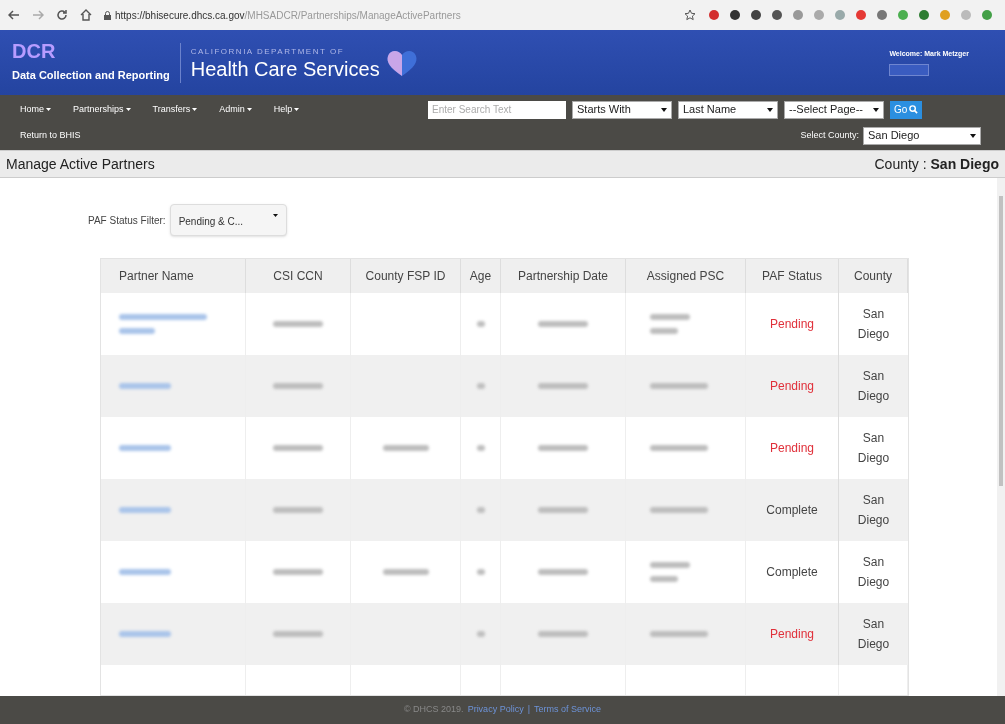 The image size is (1005, 724). What do you see at coordinates (268, 51) in the screenshot?
I see `agency-caption: CALIFORNIA DEPARTMENT OF` at bounding box center [268, 51].